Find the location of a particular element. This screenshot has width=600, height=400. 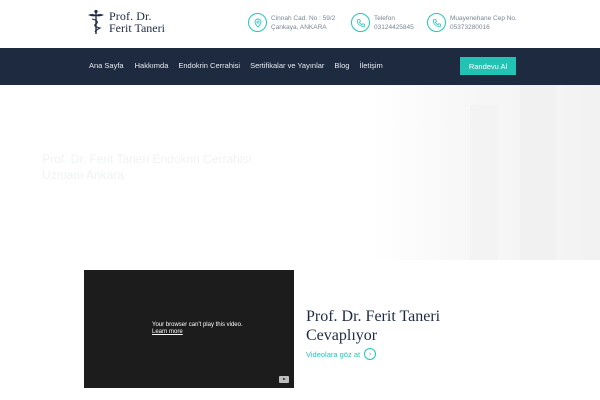

video-error-message: Your browser can't play this video. is located at coordinates (197, 325).